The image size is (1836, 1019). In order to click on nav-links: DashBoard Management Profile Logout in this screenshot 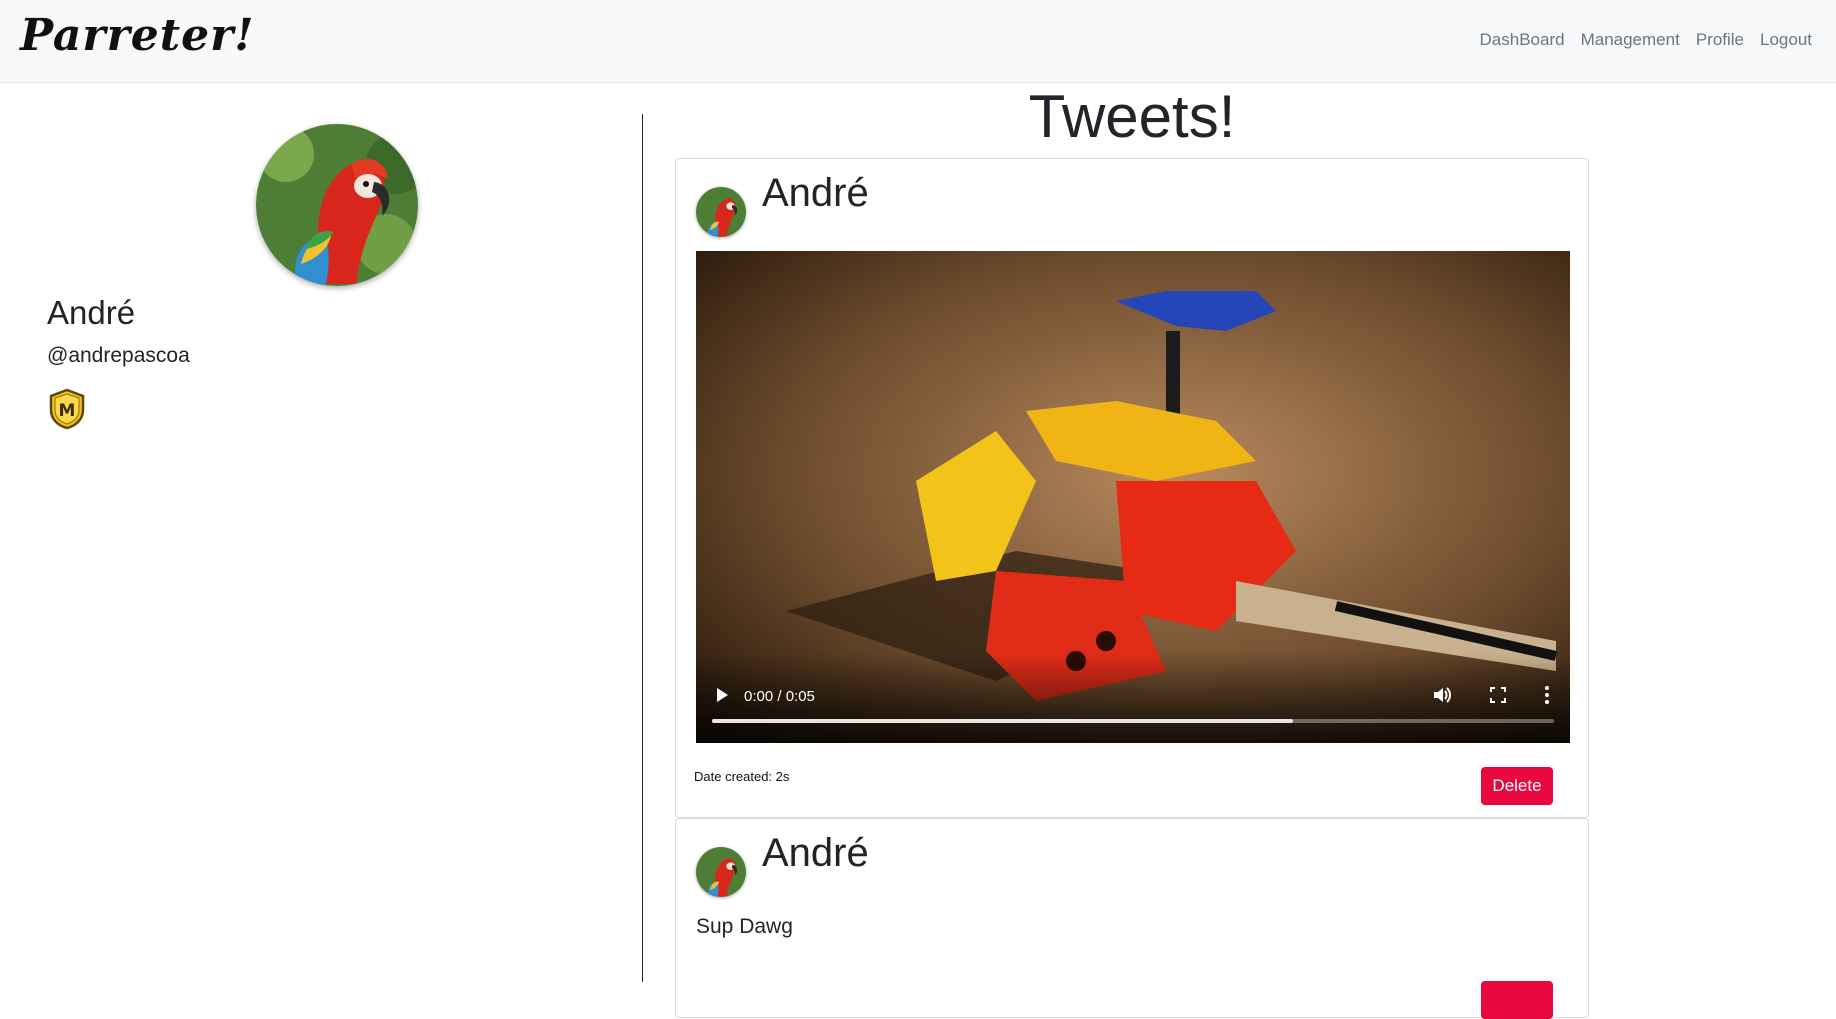, I will do `click(1646, 40)`.